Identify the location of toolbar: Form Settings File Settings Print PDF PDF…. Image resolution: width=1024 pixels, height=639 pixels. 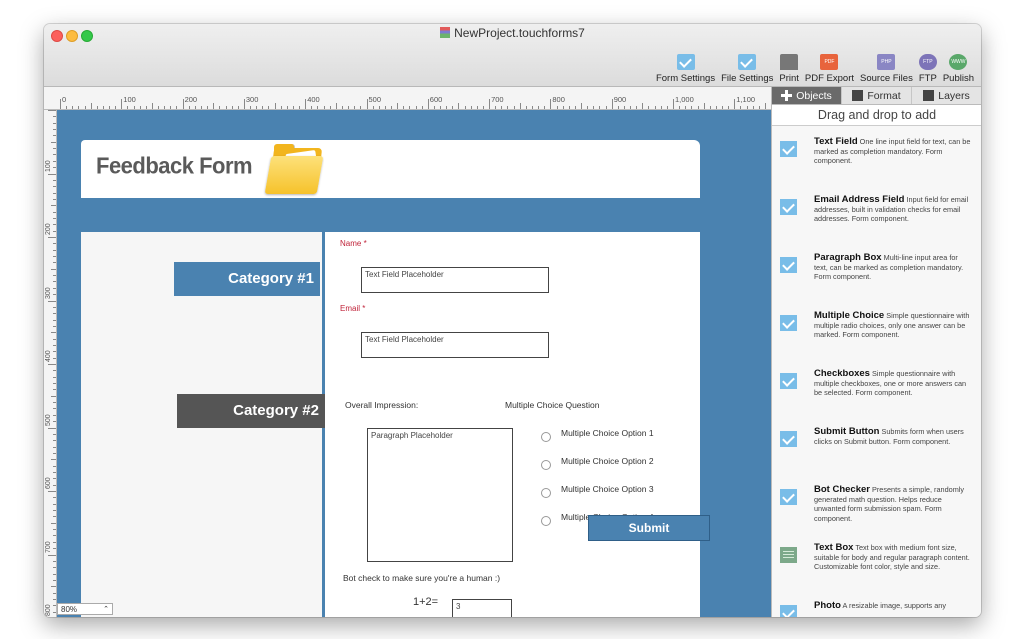
(815, 65).